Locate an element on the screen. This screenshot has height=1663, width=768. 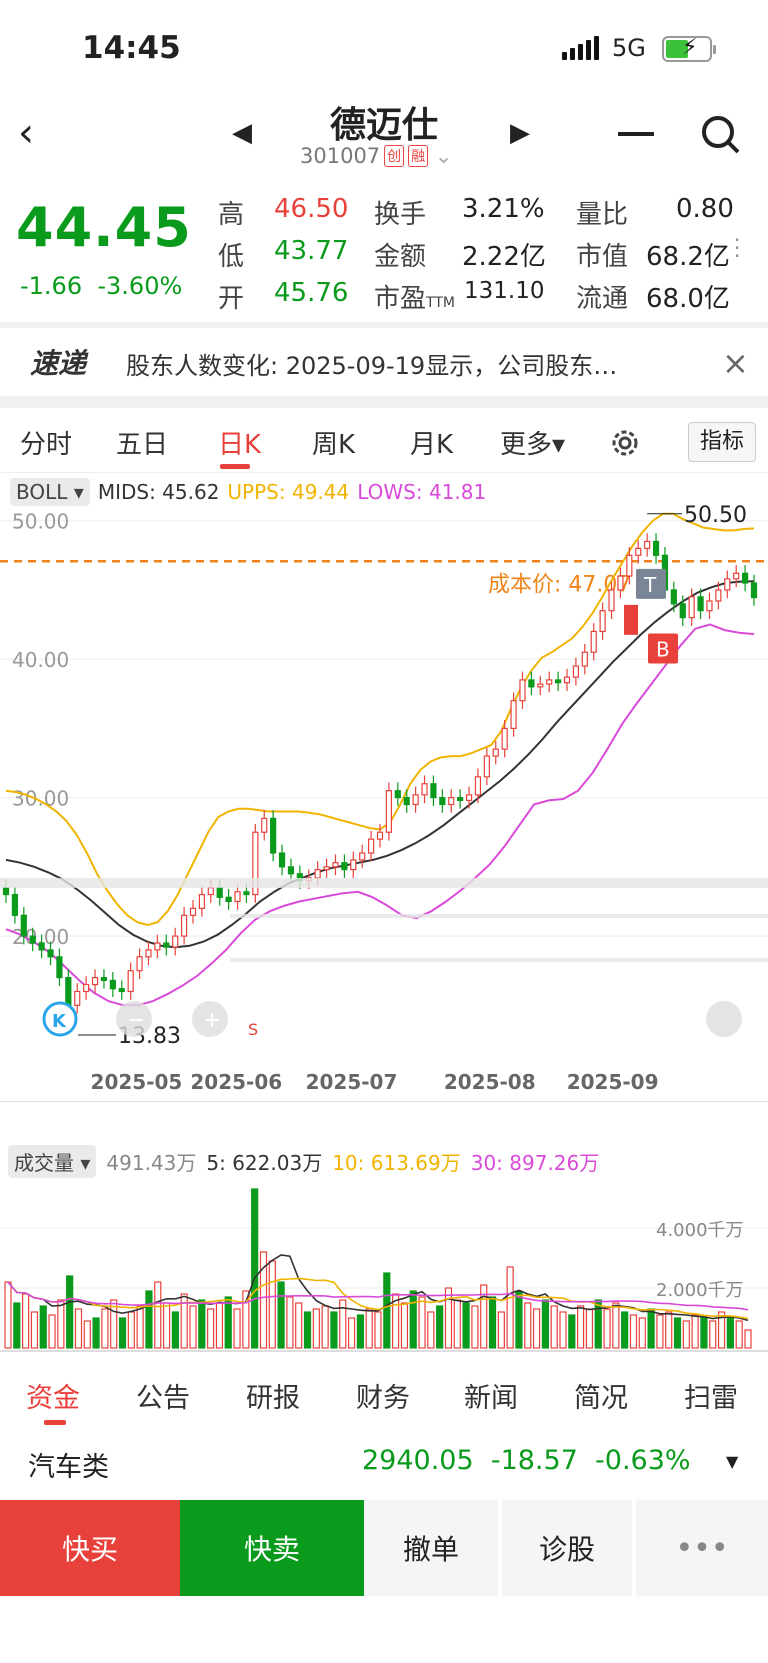
tab-timeshare: 分时 is located at coordinates (46, 442).